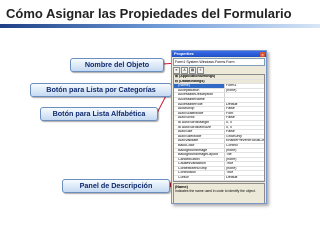 This screenshot has width=320, height=240. What do you see at coordinates (199, 127) in the screenshot?
I see `property-name: ⊞ AutoScrollMinSize` at bounding box center [199, 127].